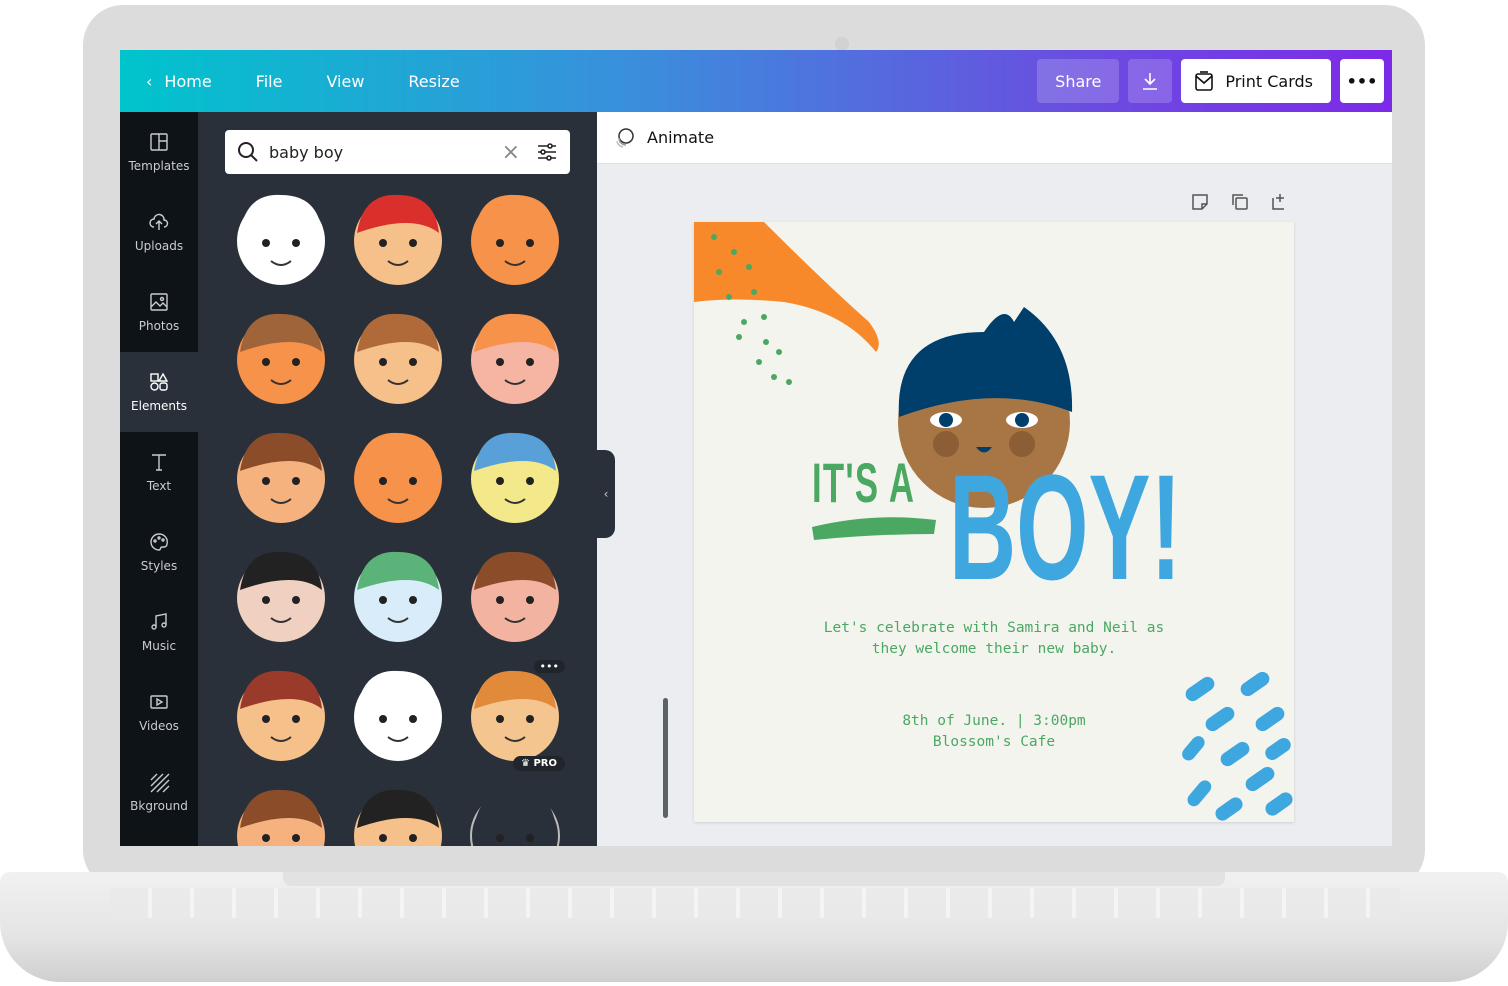 The image size is (1508, 986). Describe the element at coordinates (397, 152) in the screenshot. I see `search-input: baby boy ×` at that location.